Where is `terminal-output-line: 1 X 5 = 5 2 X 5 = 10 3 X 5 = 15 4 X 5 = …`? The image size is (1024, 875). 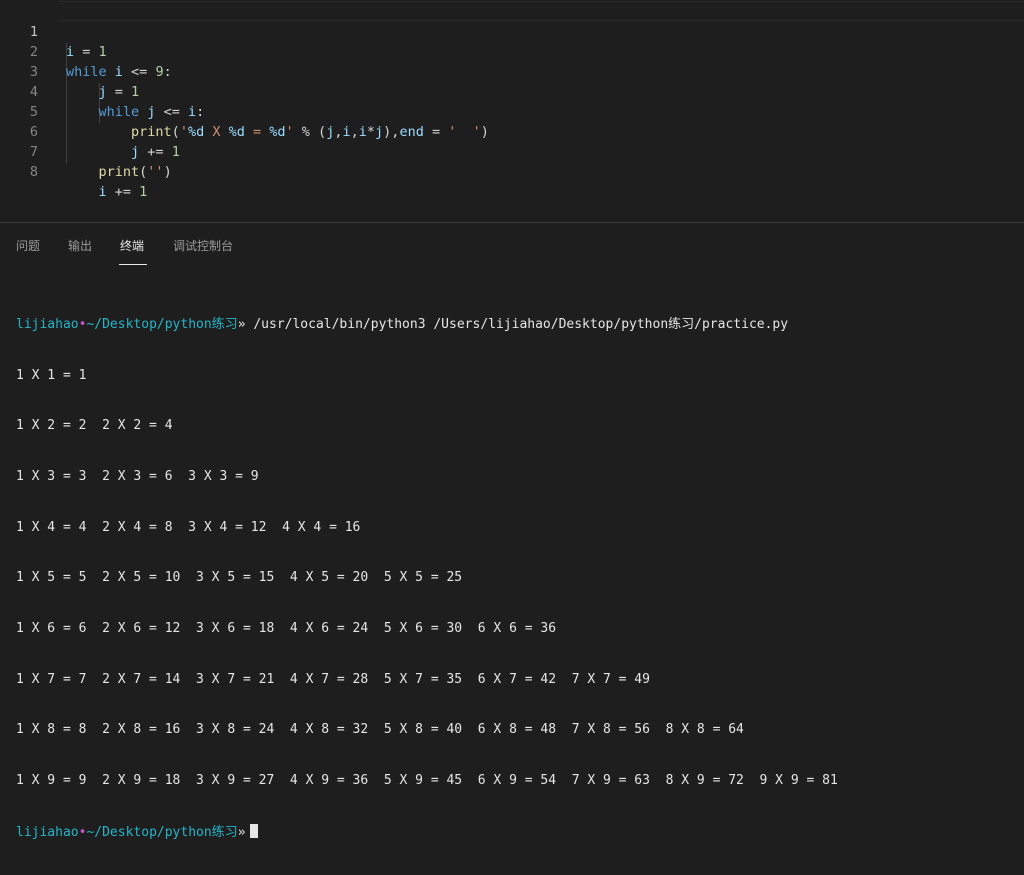 terminal-output-line: 1 X 5 = 5 2 X 5 = 10 3 X 5 = 15 4 X 5 = … is located at coordinates (239, 578).